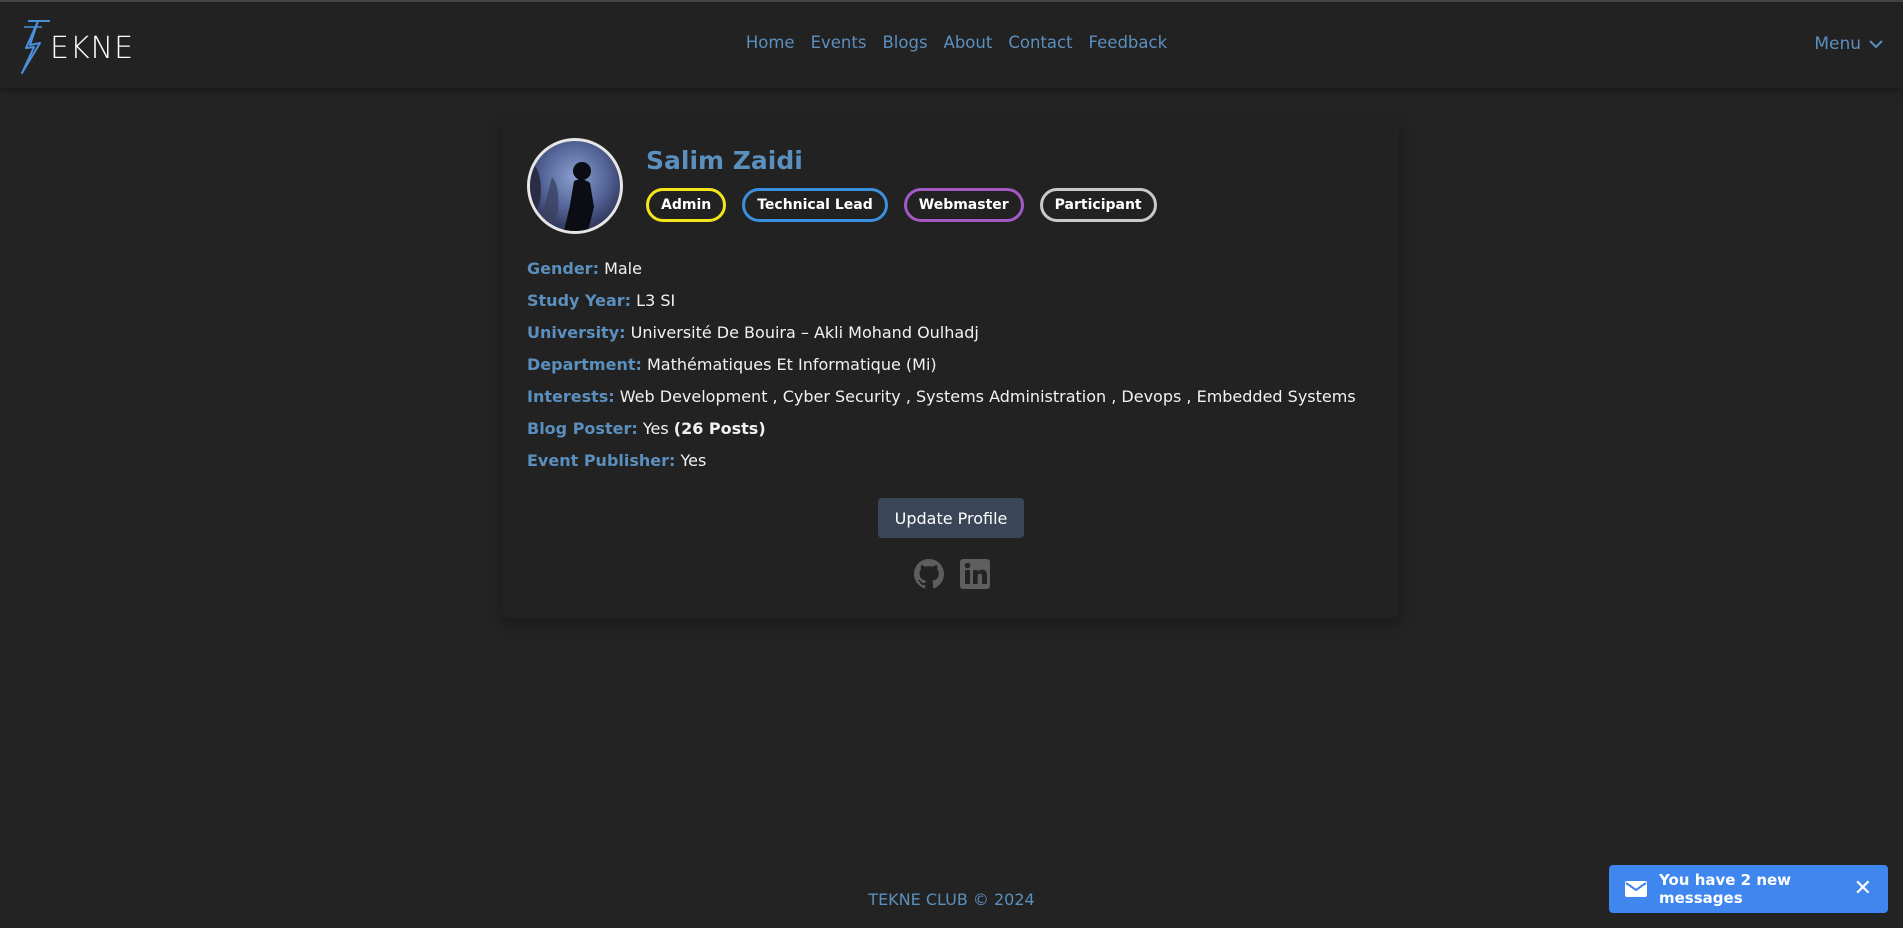 The height and width of the screenshot is (928, 1903). Describe the element at coordinates (1098, 205) in the screenshot. I see `role-badge-participant: Participant` at that location.